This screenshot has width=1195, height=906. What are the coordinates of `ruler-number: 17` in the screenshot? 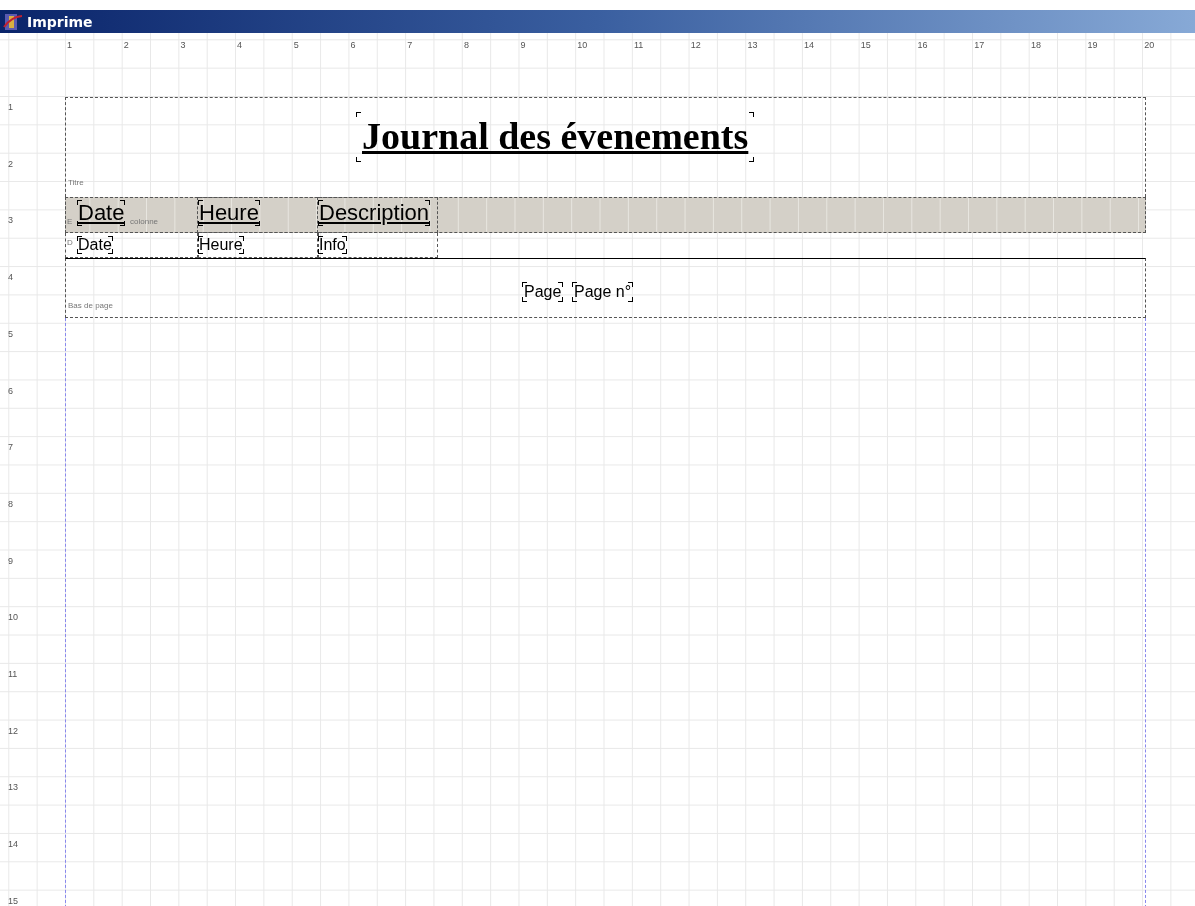 It's located at (979, 45).